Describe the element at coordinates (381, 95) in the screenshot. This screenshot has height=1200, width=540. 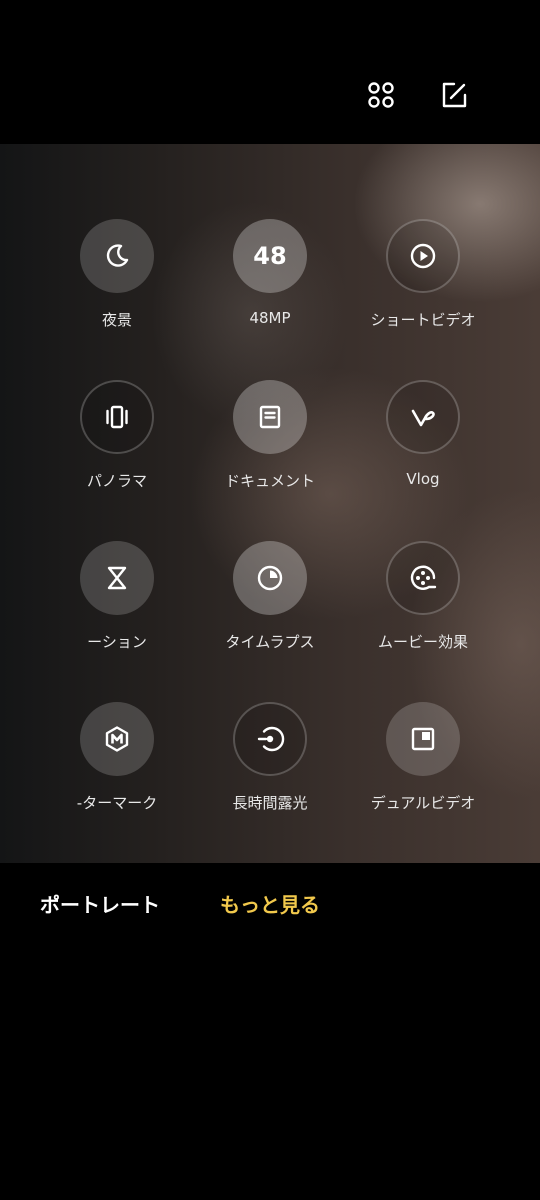
I see `grid-icon` at that location.